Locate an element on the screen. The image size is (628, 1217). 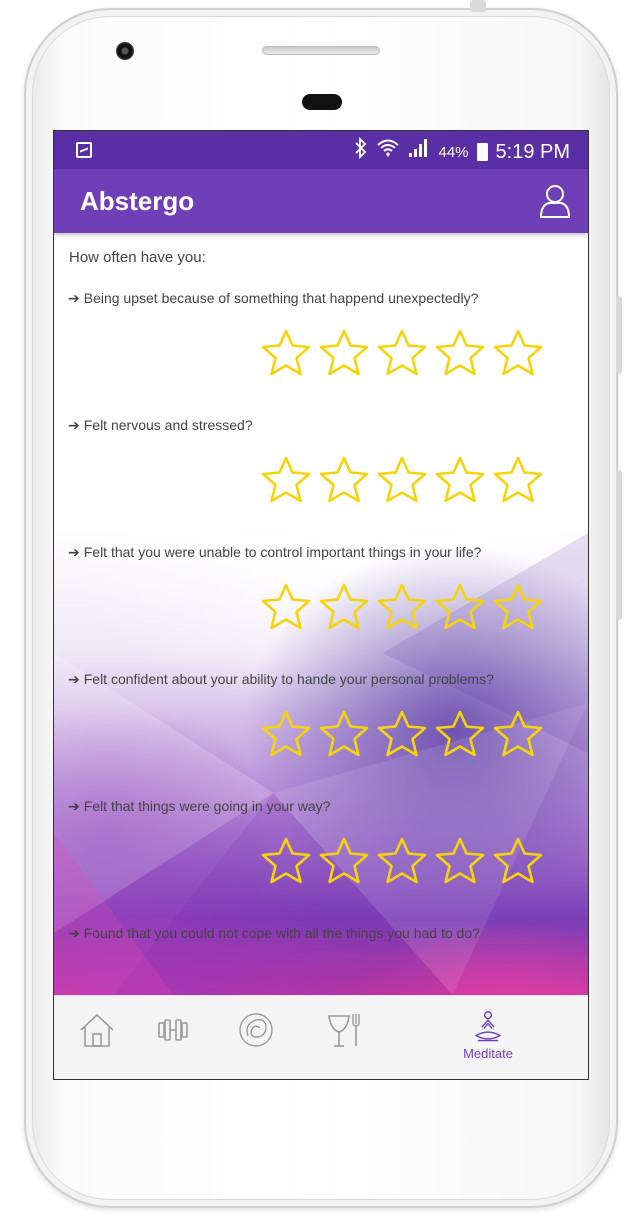
question-label: Felt that things were going in your way? is located at coordinates (207, 806).